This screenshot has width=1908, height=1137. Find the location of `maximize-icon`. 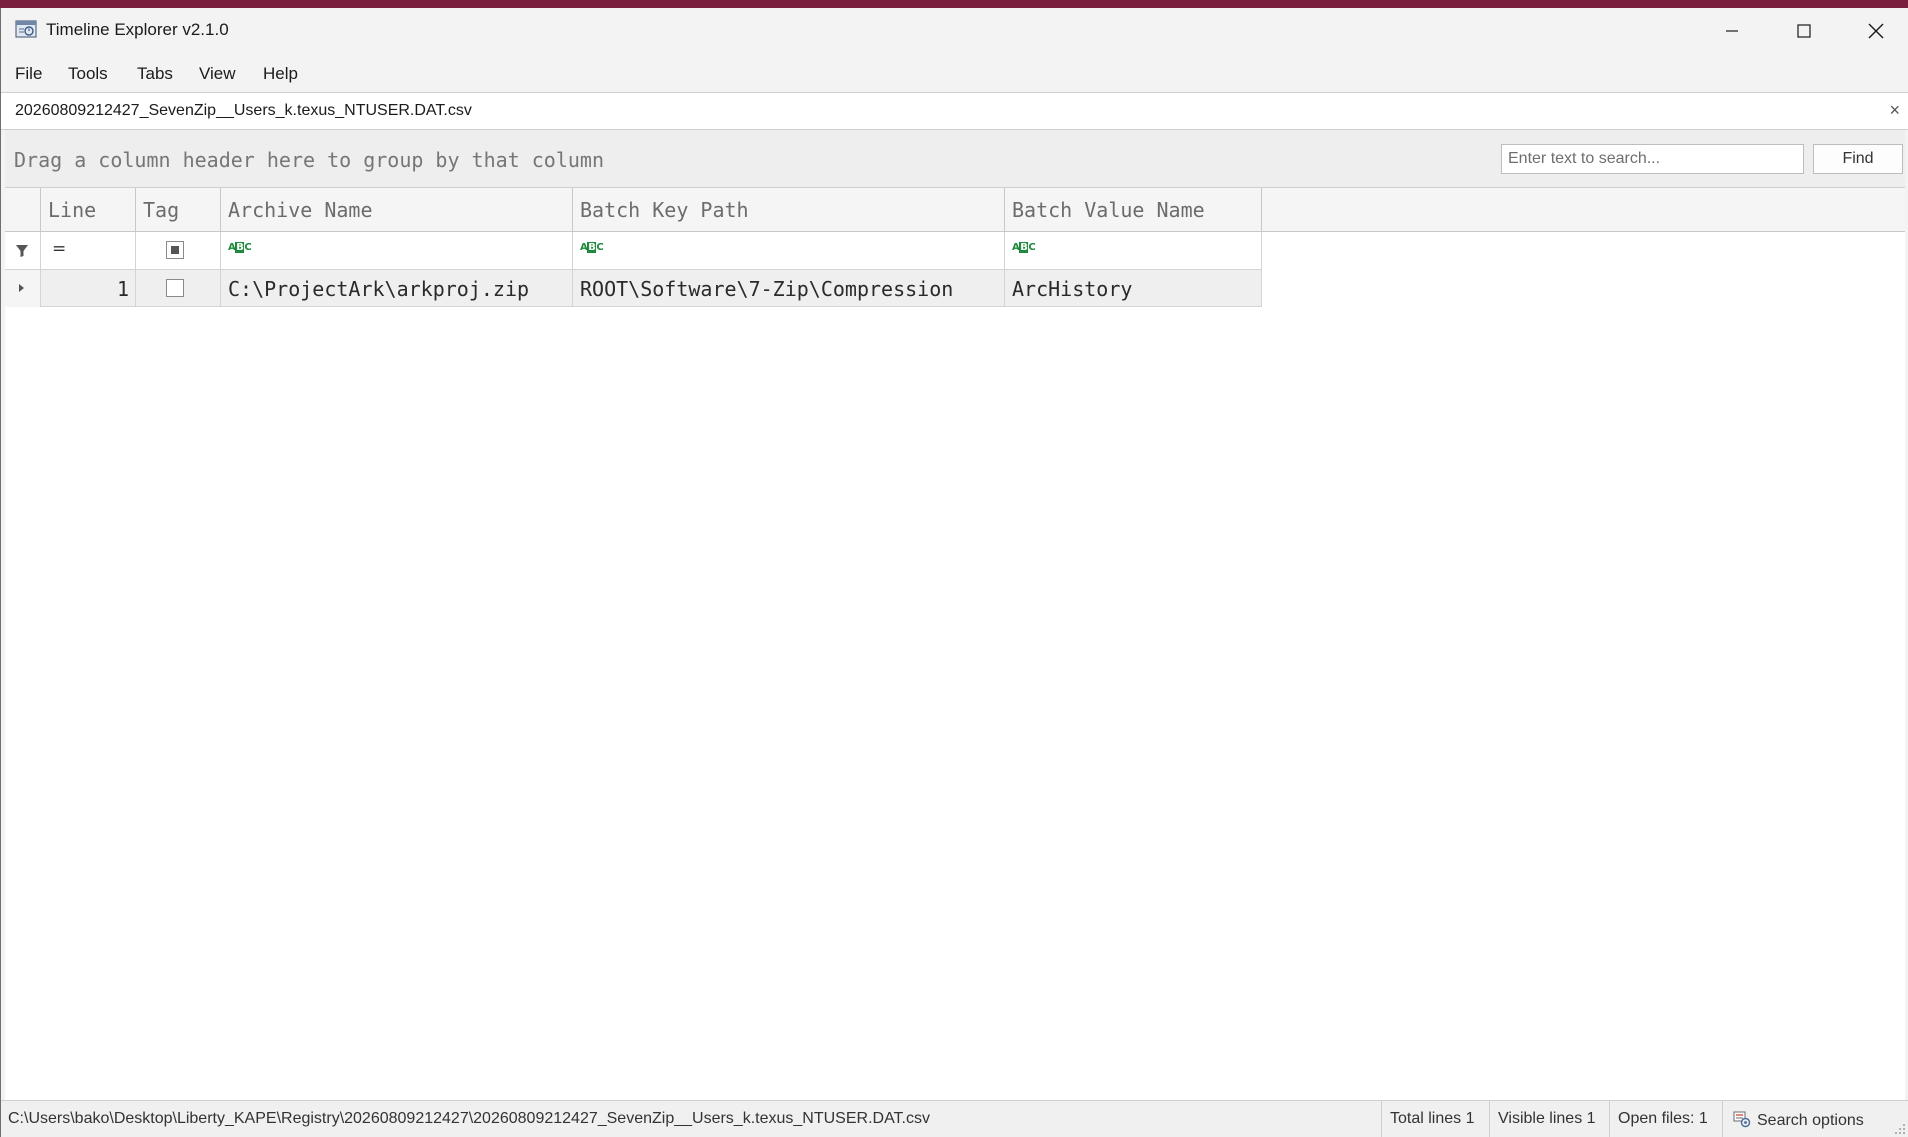

maximize-icon is located at coordinates (1804, 31).